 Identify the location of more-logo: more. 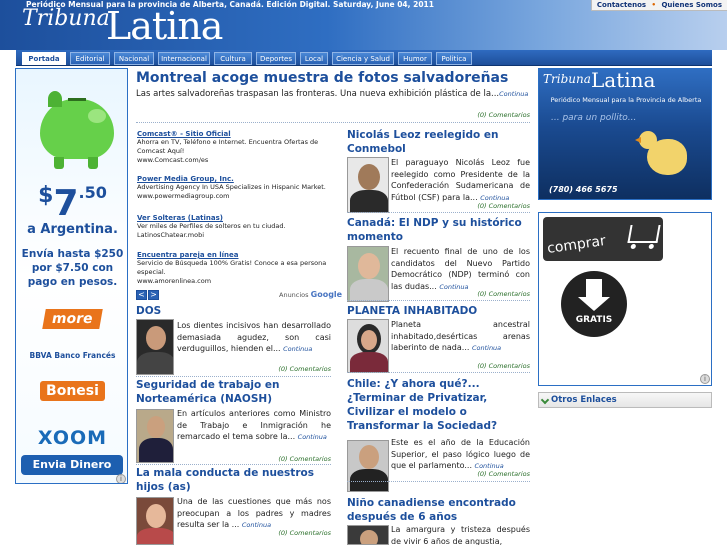
(71, 319).